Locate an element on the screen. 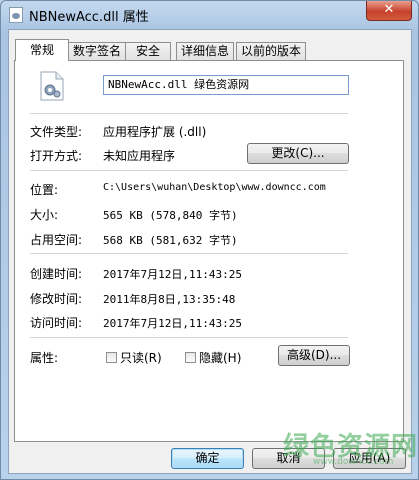 This screenshot has width=419, height=480. open-with-label: 打开方式: is located at coordinates (56, 156).